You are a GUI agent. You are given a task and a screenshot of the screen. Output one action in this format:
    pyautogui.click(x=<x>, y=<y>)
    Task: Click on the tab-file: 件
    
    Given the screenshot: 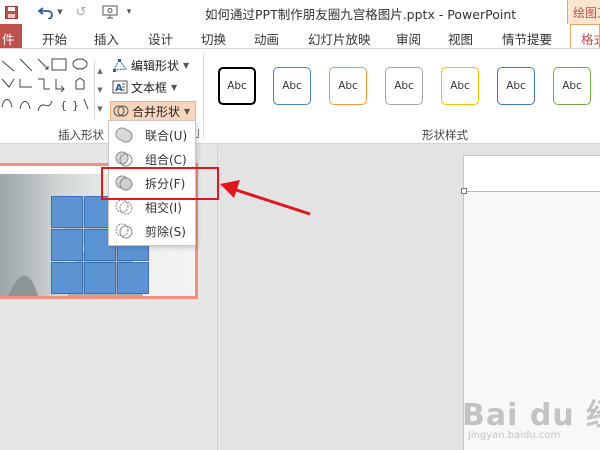 What is the action you would take?
    pyautogui.click(x=11, y=36)
    